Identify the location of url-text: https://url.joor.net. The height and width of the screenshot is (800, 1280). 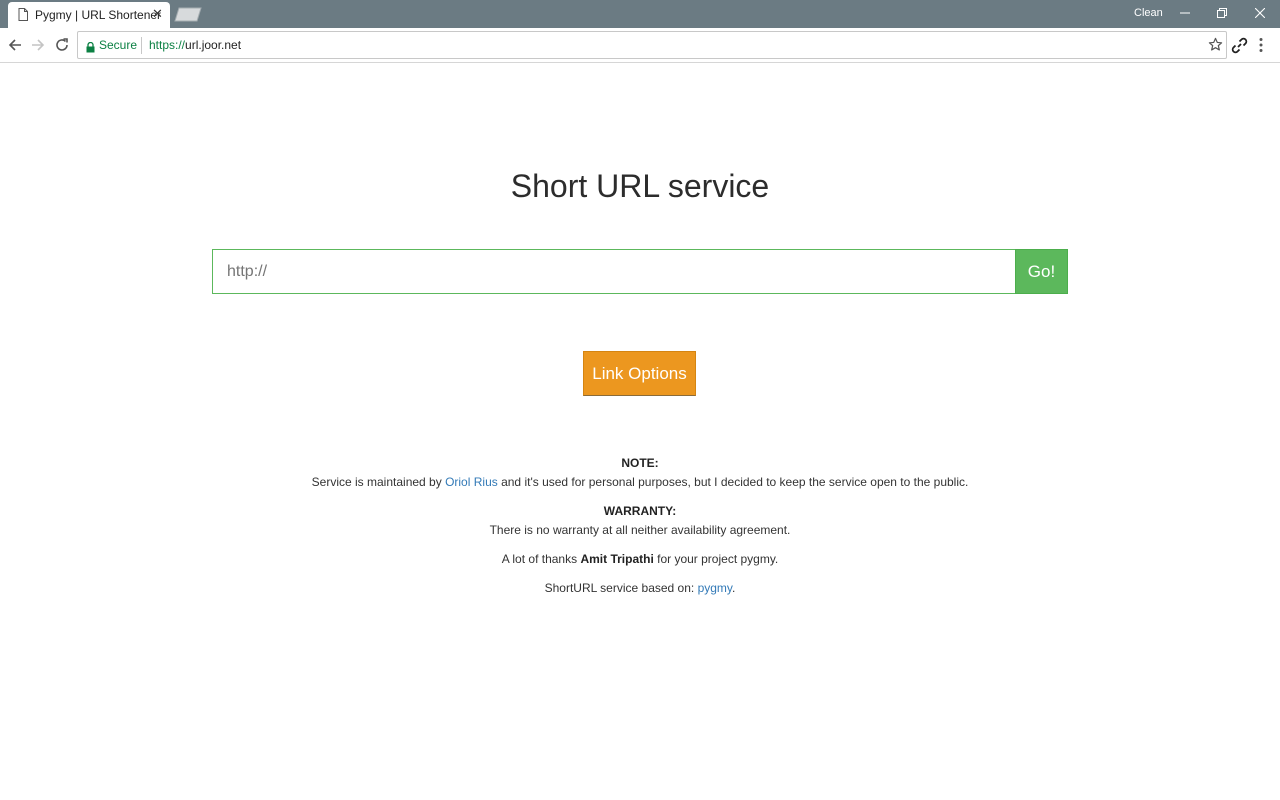
(195, 45).